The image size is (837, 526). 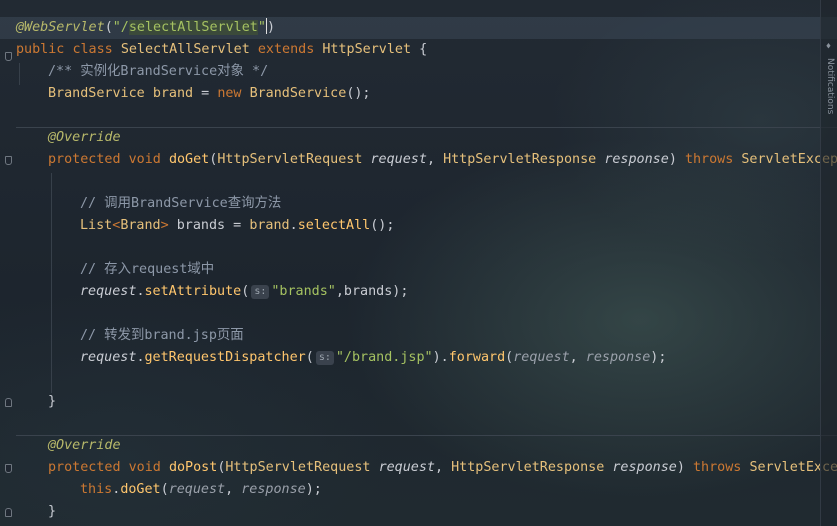 What do you see at coordinates (193, 27) in the screenshot?
I see `highlighted-string: selectAllServlet` at bounding box center [193, 27].